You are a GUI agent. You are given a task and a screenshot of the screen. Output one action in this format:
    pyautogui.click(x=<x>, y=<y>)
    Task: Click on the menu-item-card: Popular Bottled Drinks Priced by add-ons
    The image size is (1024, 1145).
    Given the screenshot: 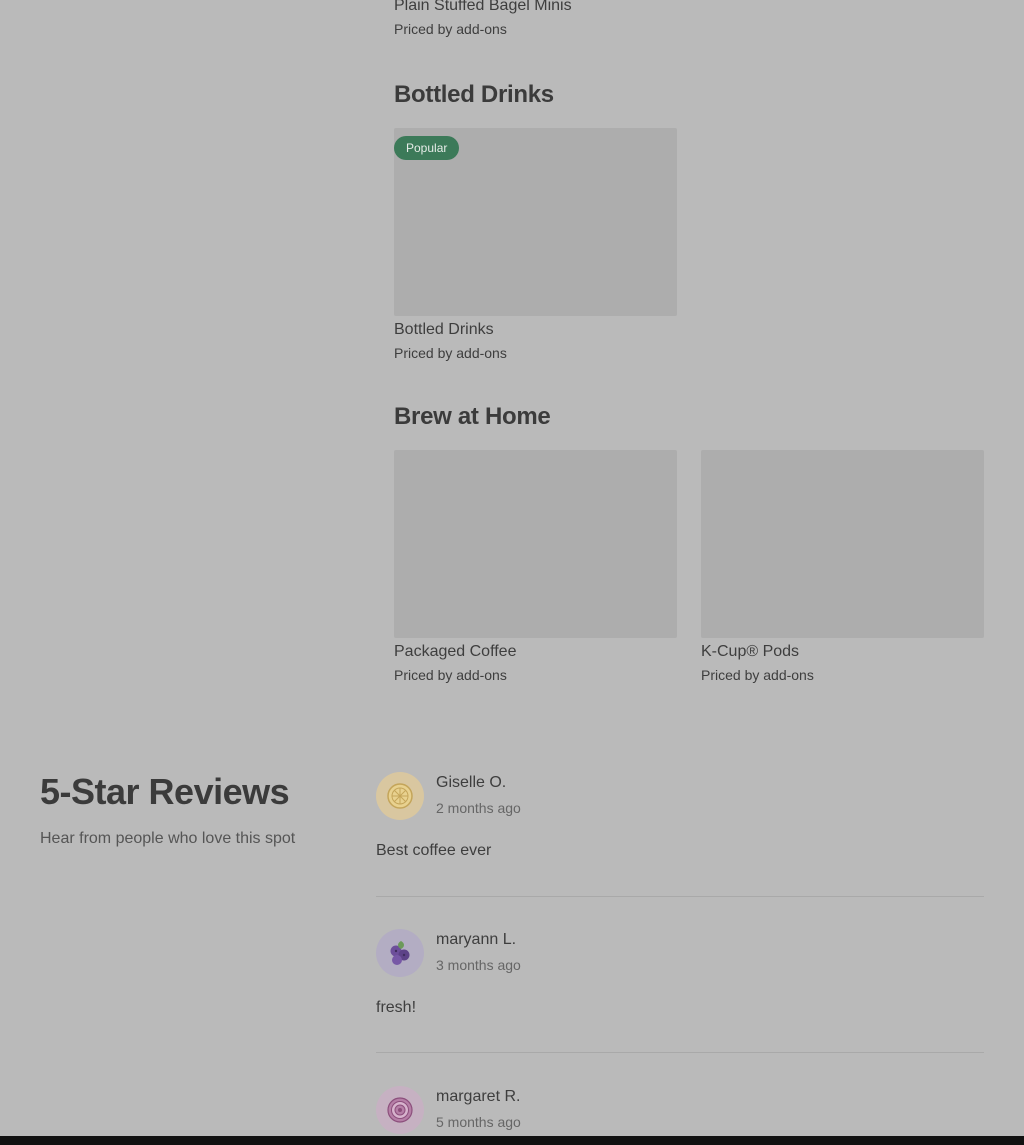 What is the action you would take?
    pyautogui.click(x=535, y=246)
    